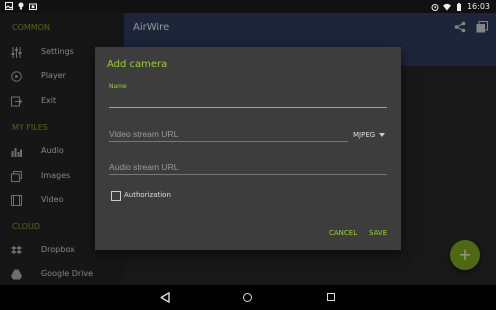  Describe the element at coordinates (137, 64) in the screenshot. I see `dialog-title: Add camera` at that location.